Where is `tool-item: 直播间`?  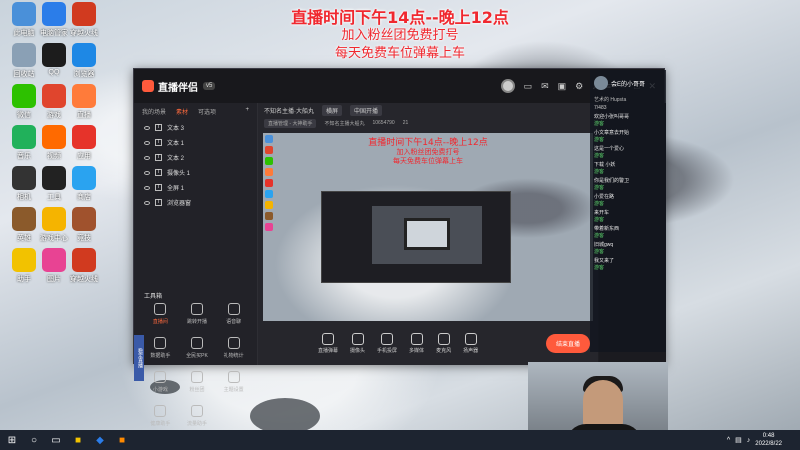
tool-item: 直播间 is located at coordinates (160, 314).